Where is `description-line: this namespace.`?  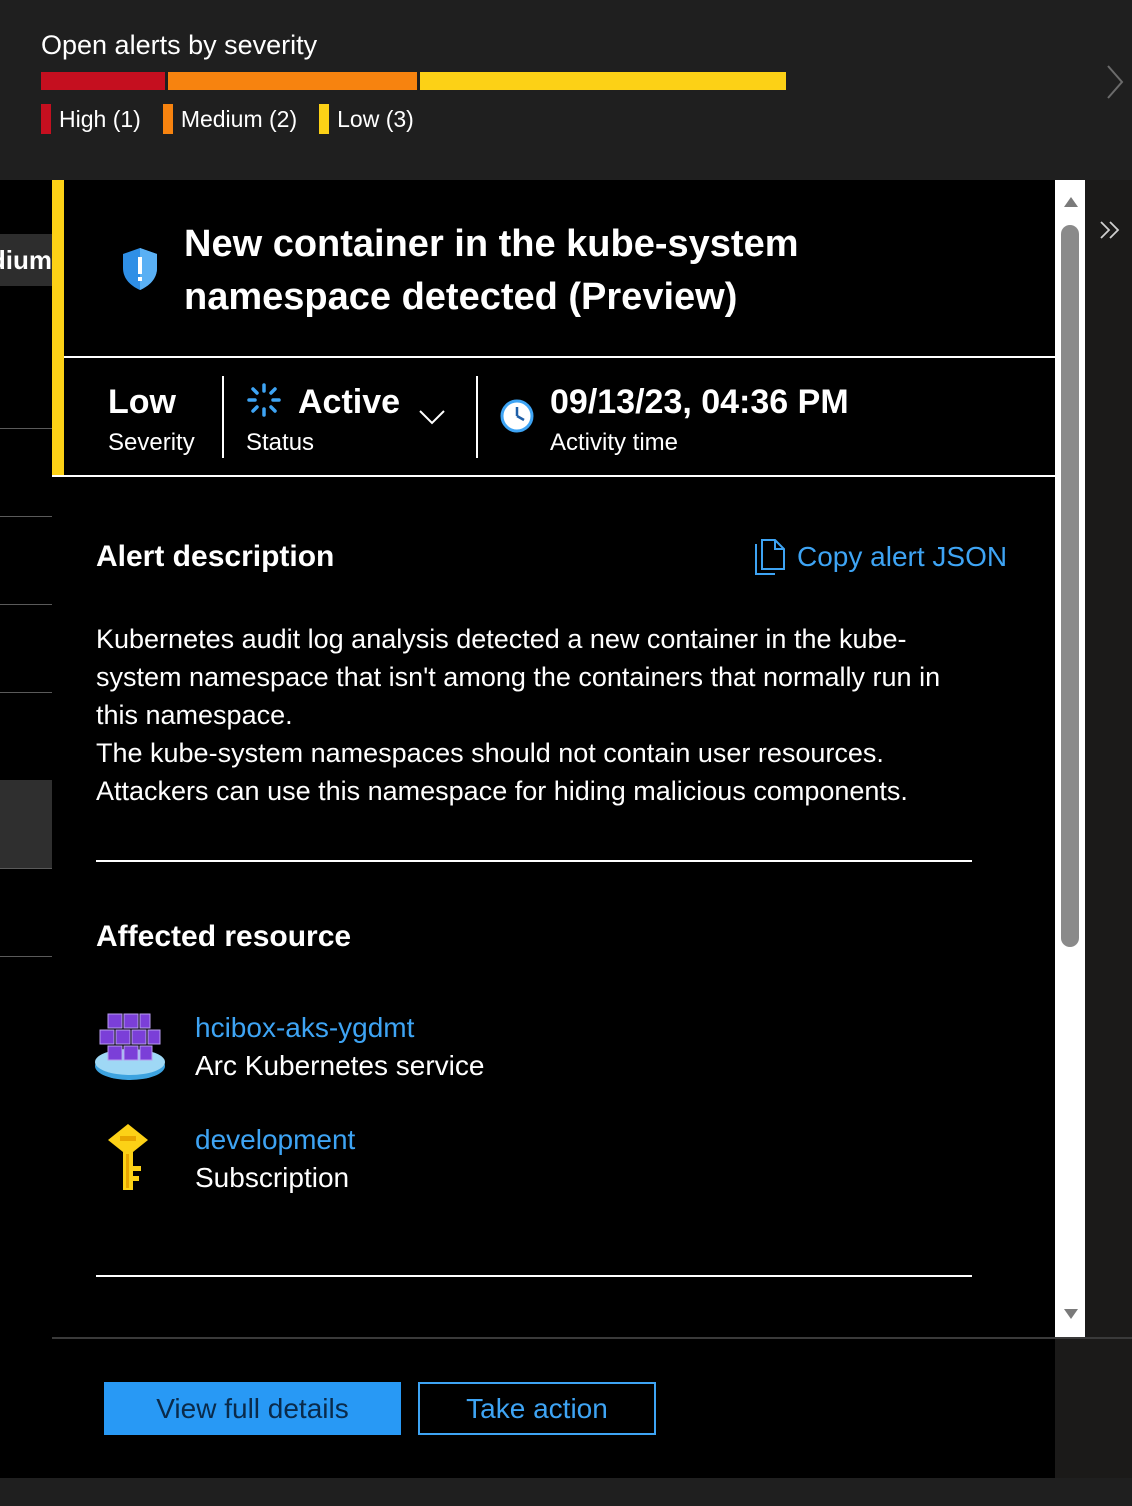 description-line: this namespace. is located at coordinates (194, 715).